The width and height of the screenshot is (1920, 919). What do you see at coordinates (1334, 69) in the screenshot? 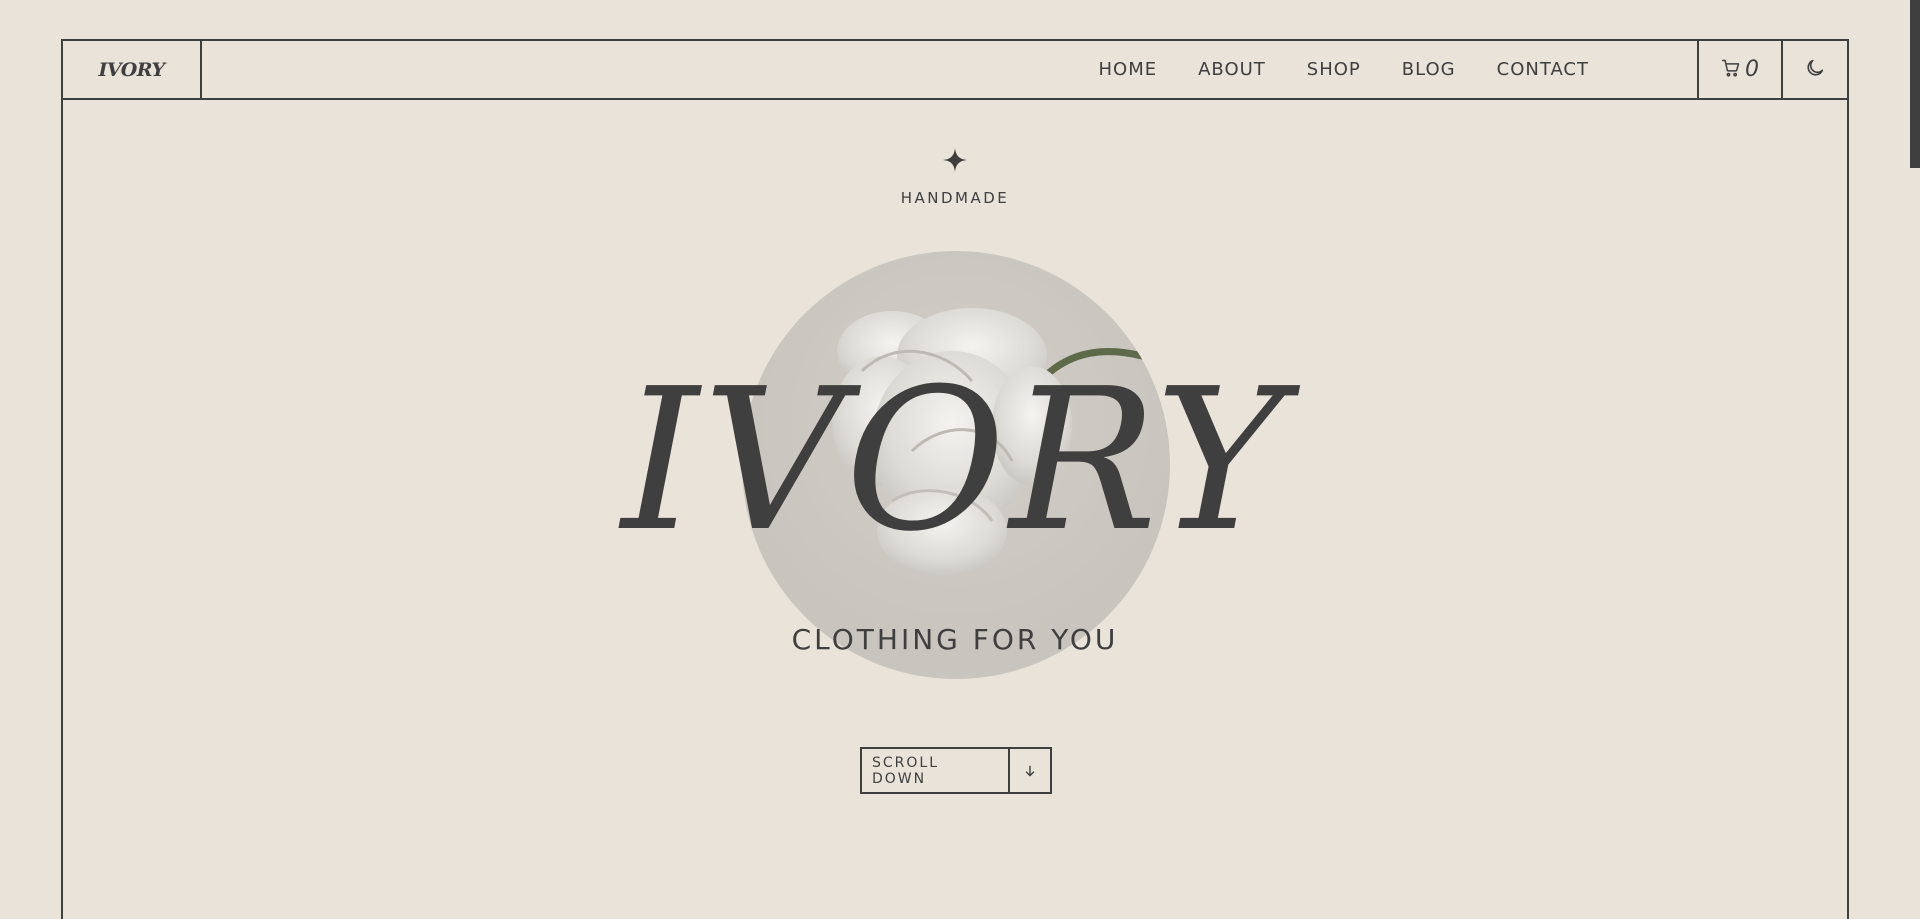
I see `nav-item-shop: SHOP` at bounding box center [1334, 69].